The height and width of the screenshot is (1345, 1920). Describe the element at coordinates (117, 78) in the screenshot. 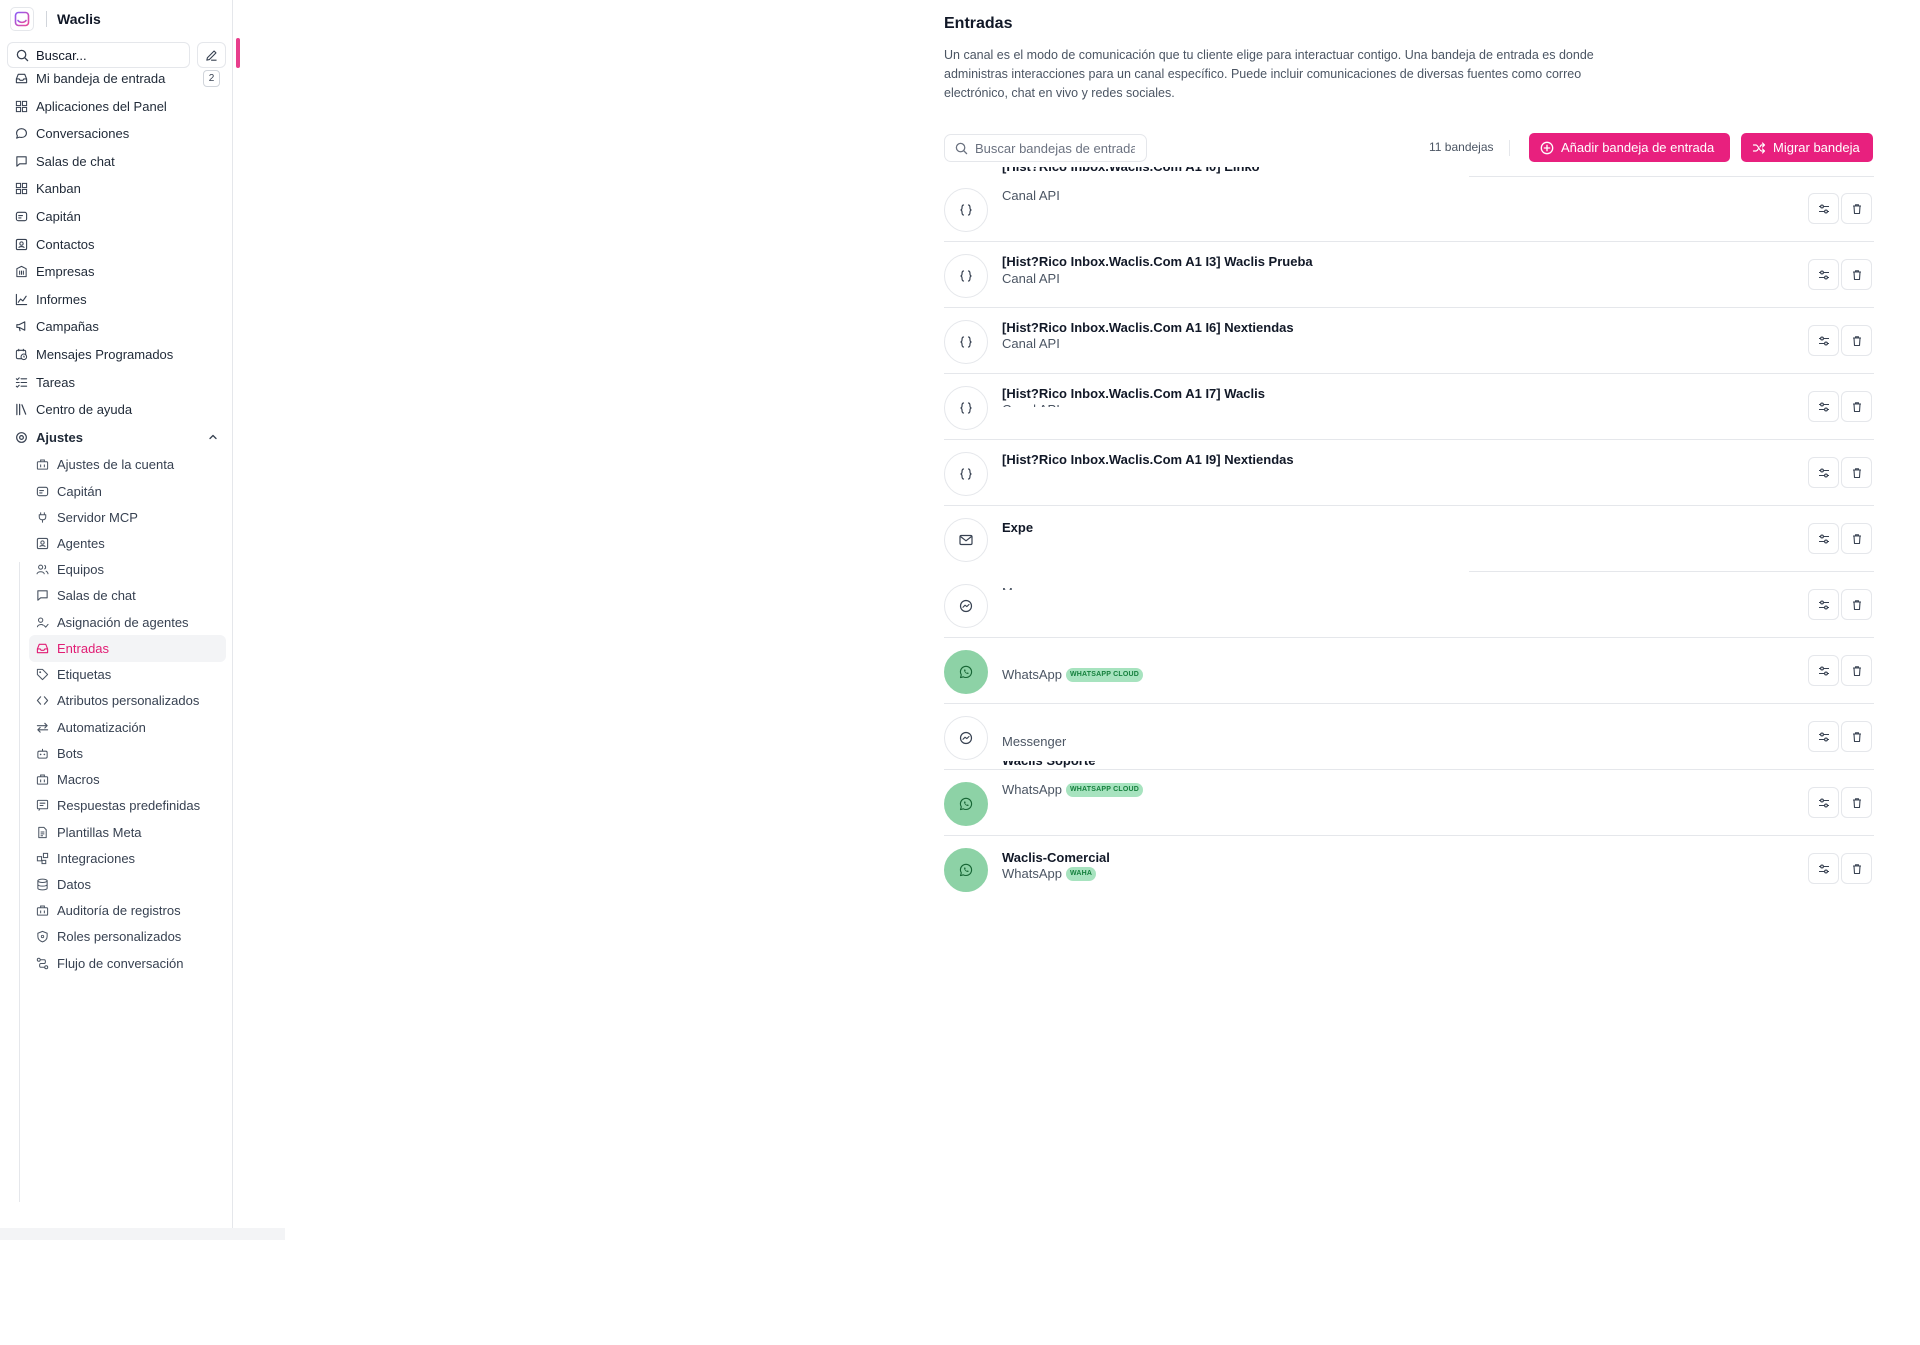

I see `sidebar-item-mi-bandeja-de-entrada: Mi bandeja de entrada 2` at that location.